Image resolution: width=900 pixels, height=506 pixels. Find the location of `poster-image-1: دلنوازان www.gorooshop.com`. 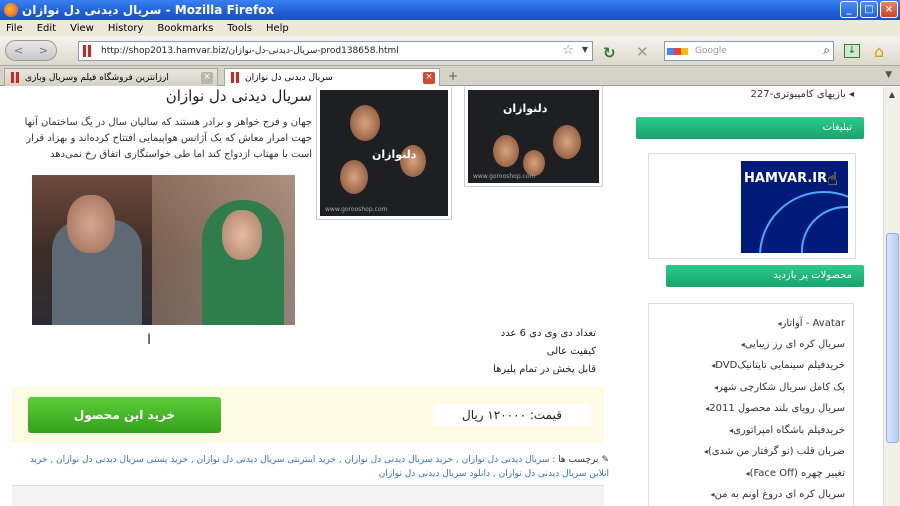

poster-image-1: دلنوازان www.gorooshop.com is located at coordinates (384, 153).